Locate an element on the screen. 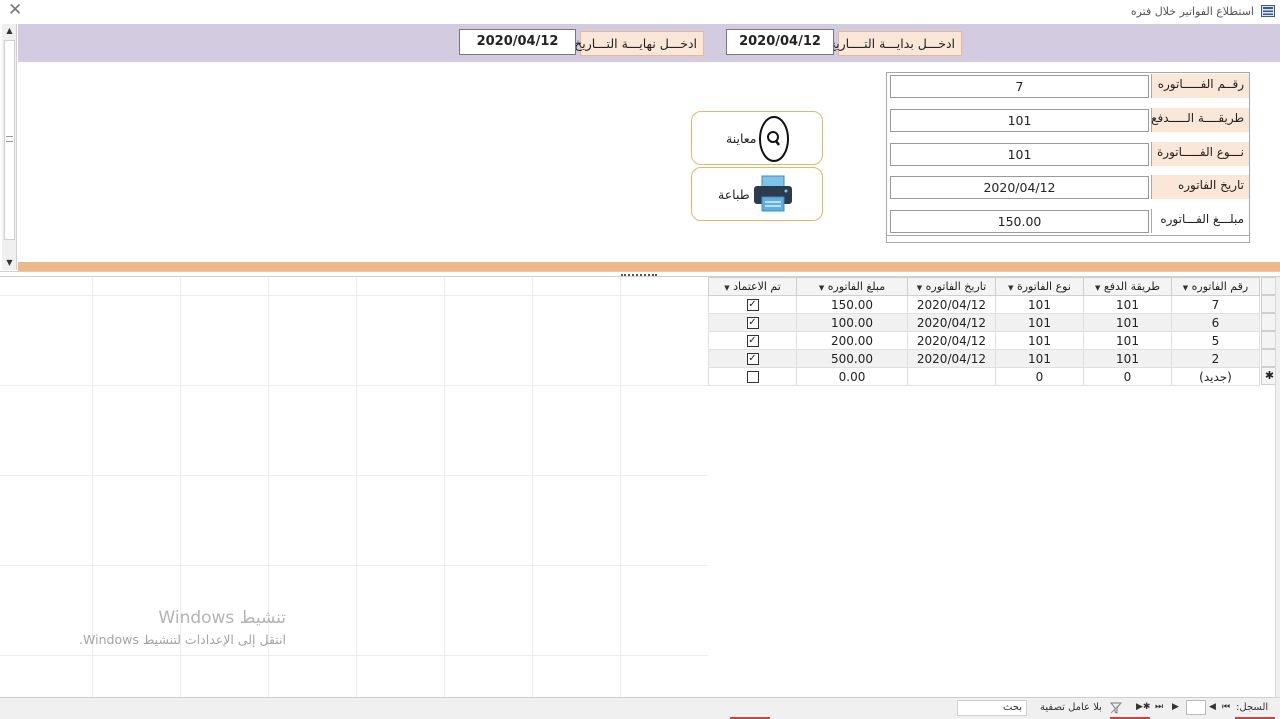 The height and width of the screenshot is (719, 1280). payment-method-field: 101 is located at coordinates (1019, 120).